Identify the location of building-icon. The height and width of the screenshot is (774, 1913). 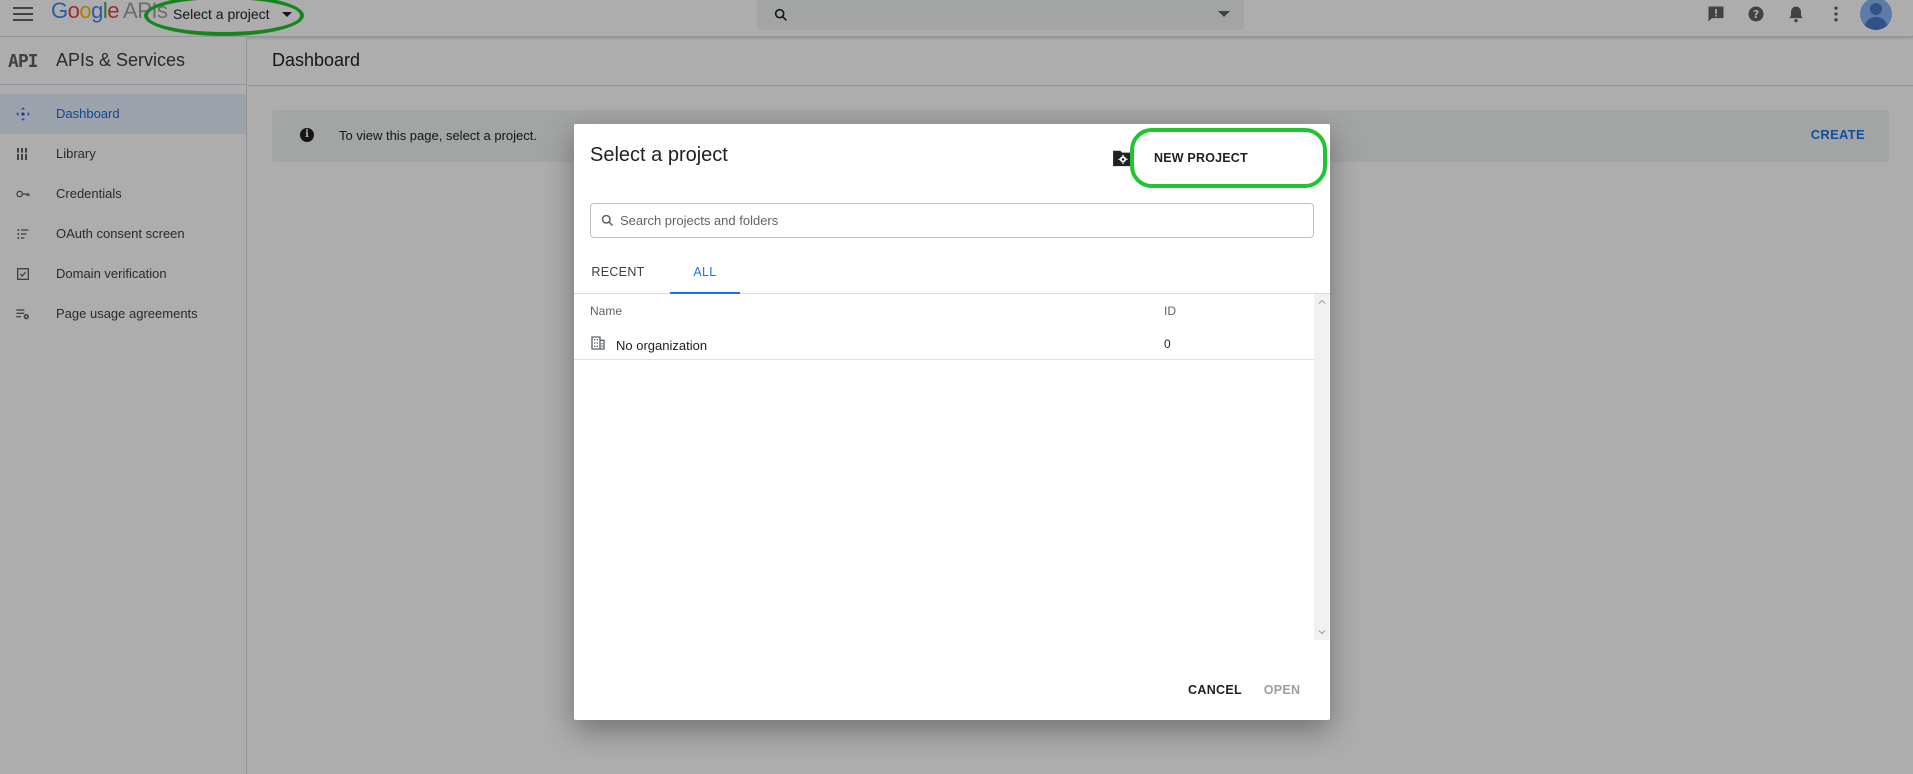
(598, 343).